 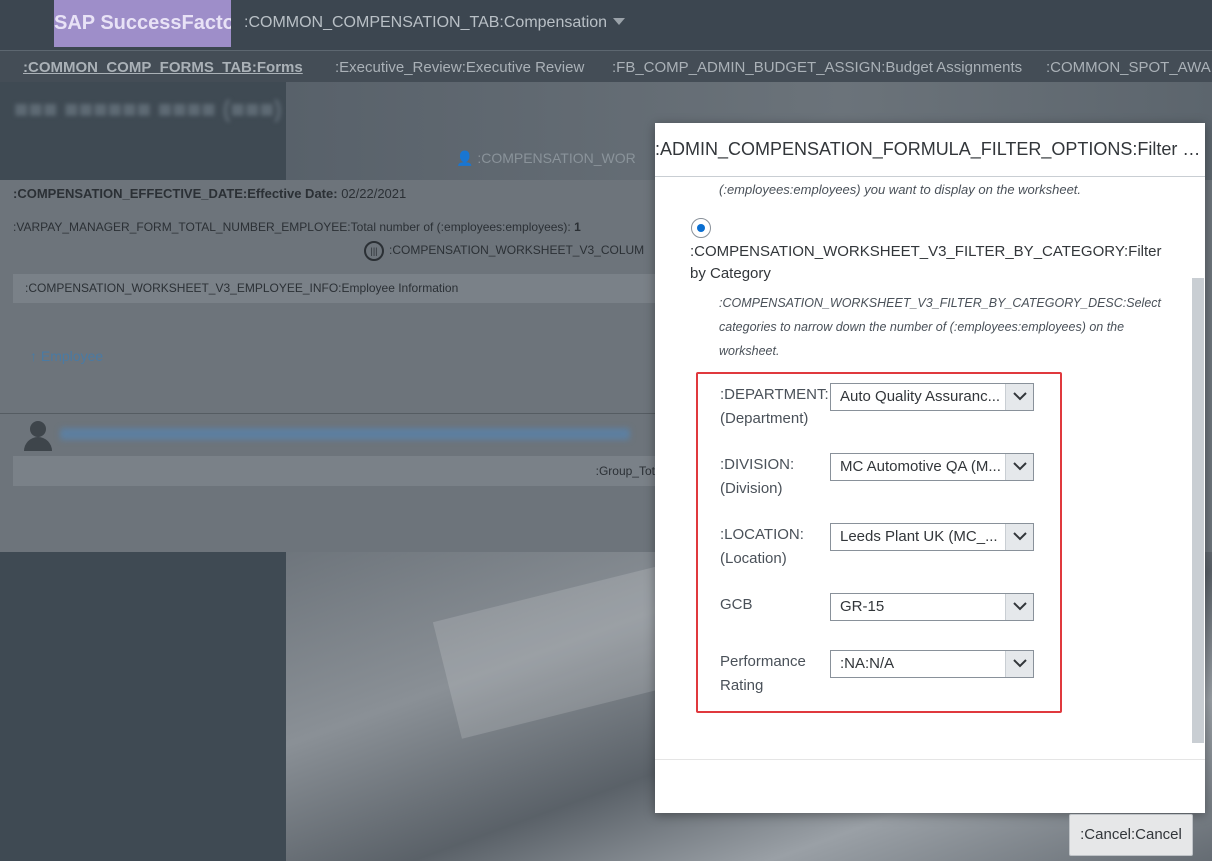 I want to click on tab-executive-review: :Executive_Review:Executive Review, so click(x=459, y=67).